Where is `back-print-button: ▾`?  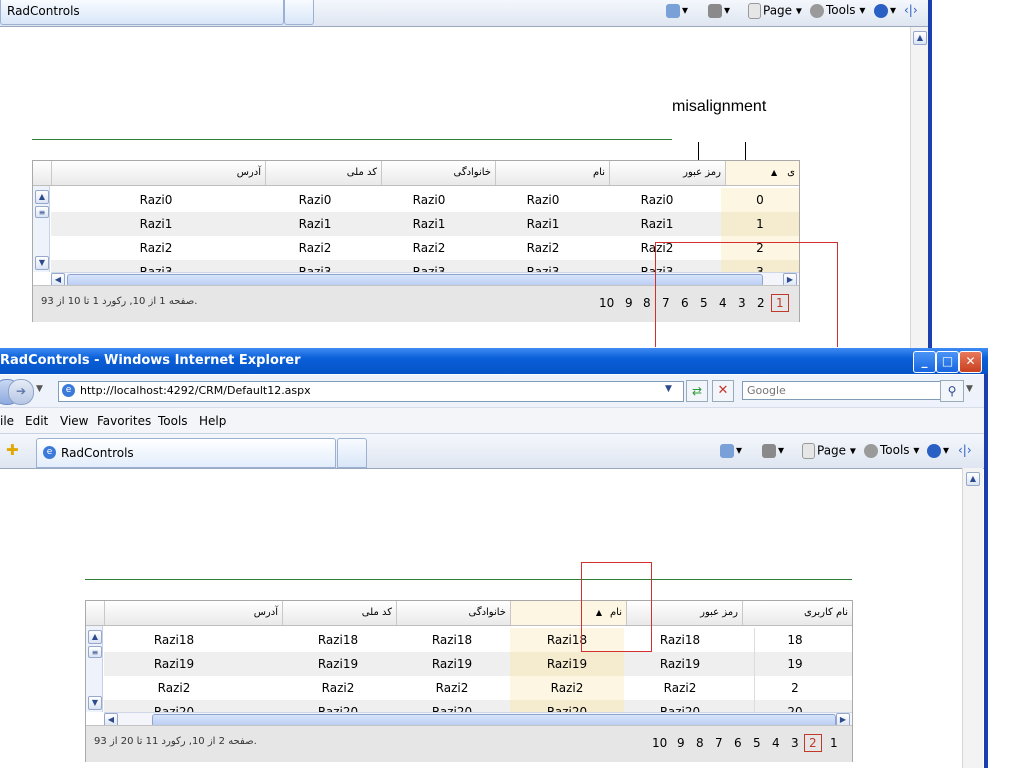 back-print-button: ▾ is located at coordinates (719, 10).